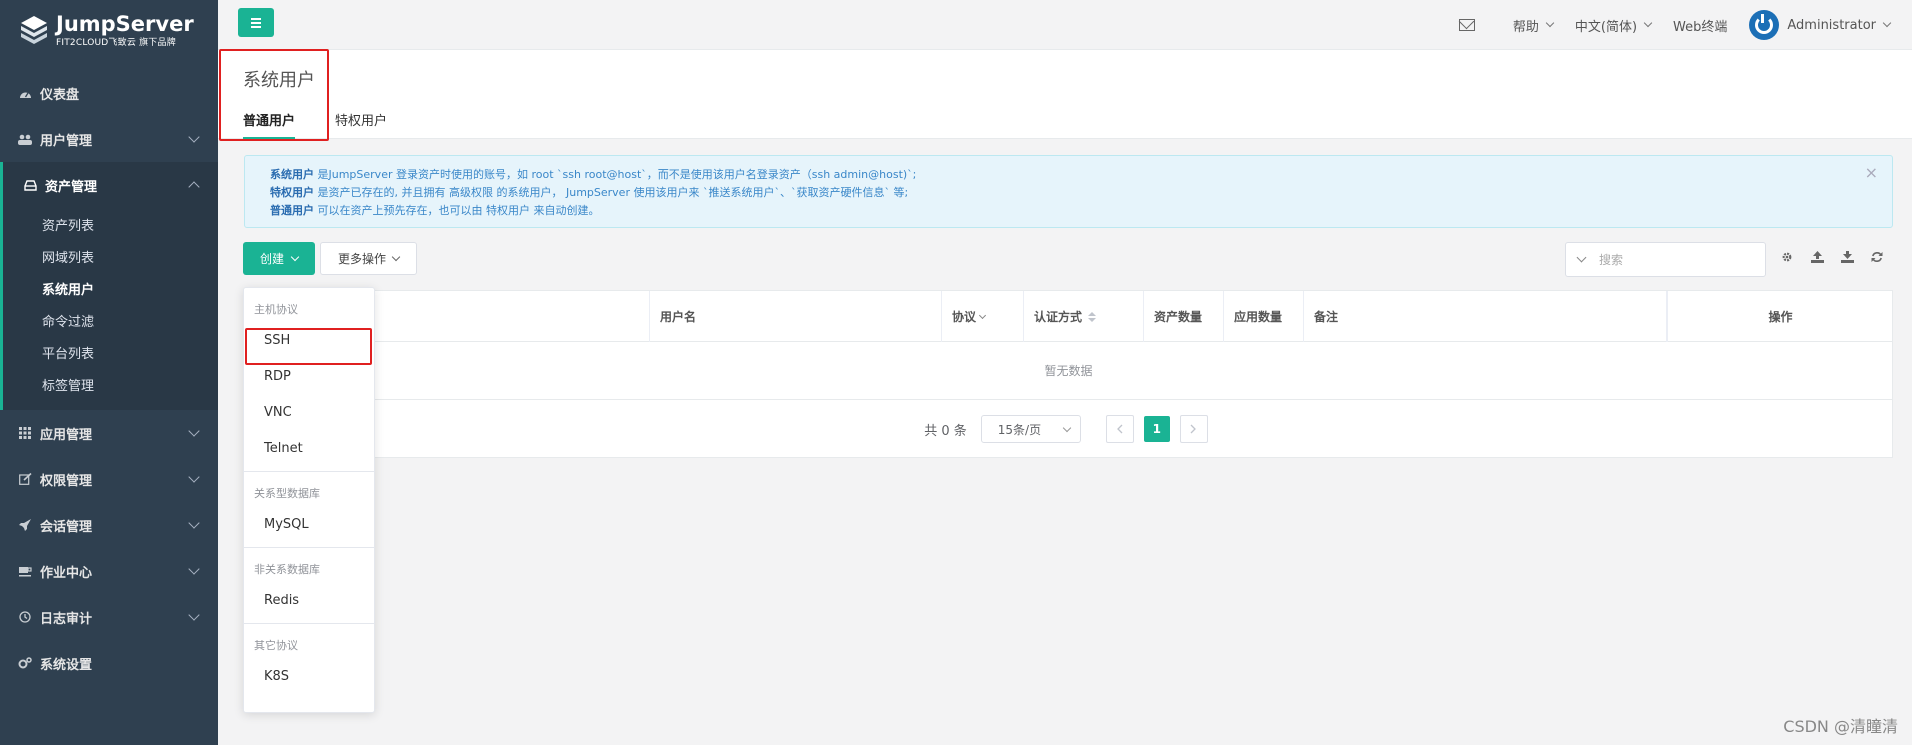  Describe the element at coordinates (1877, 257) in the screenshot. I see `refresh-icon` at that location.